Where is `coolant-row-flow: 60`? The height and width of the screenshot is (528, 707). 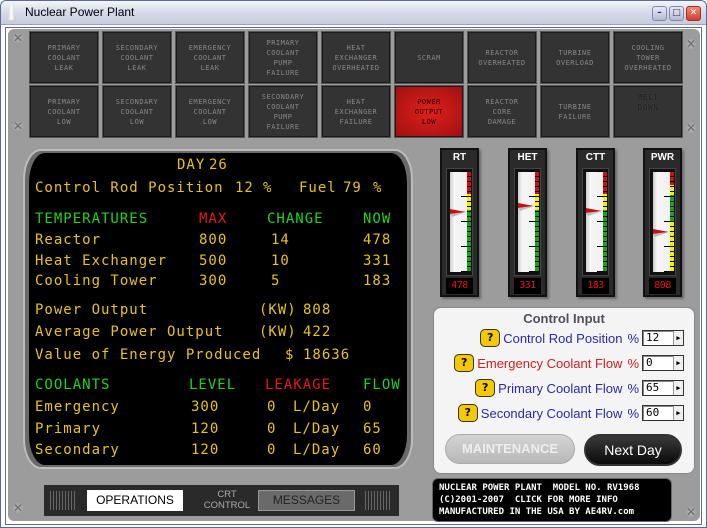
coolant-row-flow: 60 is located at coordinates (372, 450).